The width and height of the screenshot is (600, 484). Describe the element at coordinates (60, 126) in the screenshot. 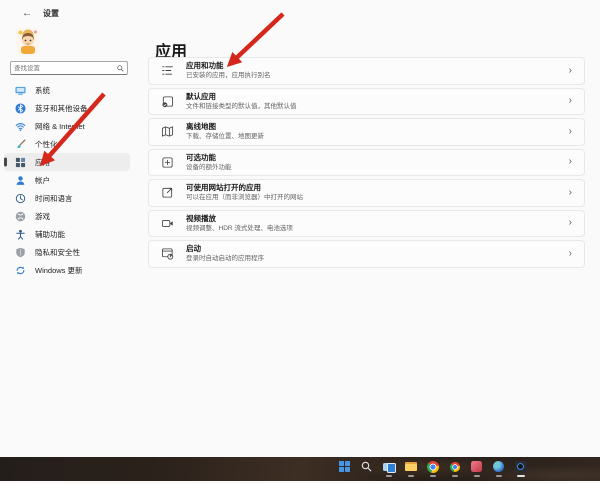

I see `sidebar-item-label: 网络 & Internet` at that location.